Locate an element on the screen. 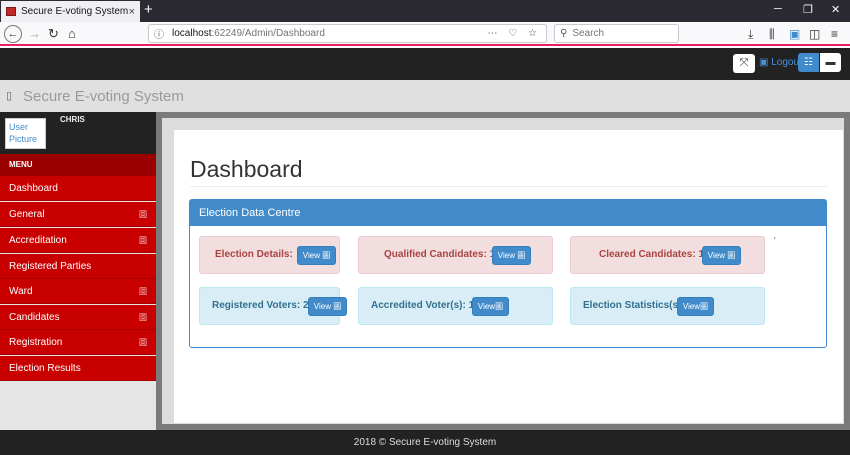 The width and height of the screenshot is (850, 455). tab-close-icon: × is located at coordinates (132, 12).